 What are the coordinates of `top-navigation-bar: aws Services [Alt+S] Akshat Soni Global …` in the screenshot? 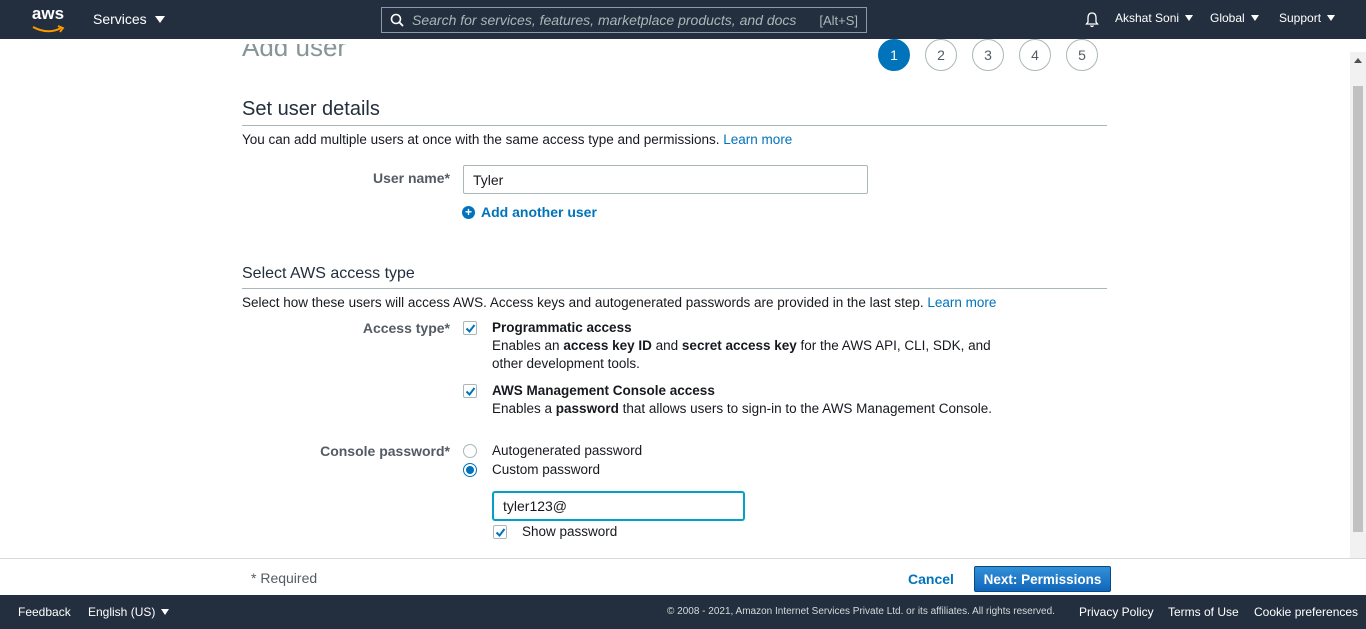 It's located at (683, 19).